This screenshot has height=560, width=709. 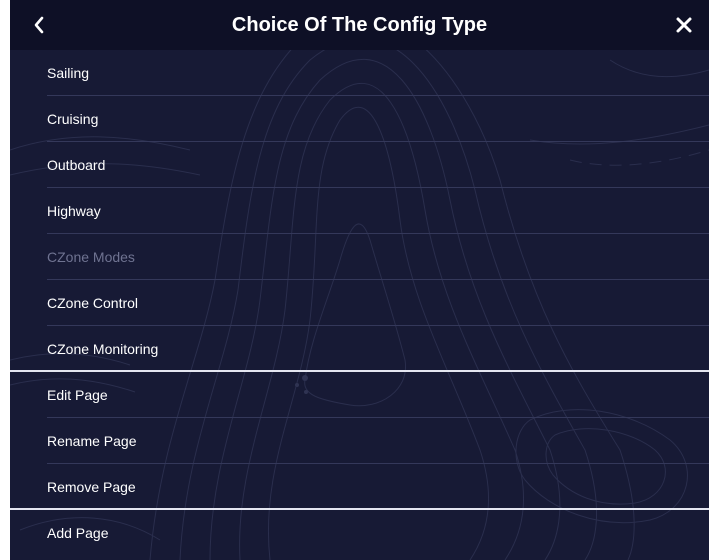 What do you see at coordinates (93, 303) in the screenshot?
I see `menu-item-label: CZone Control` at bounding box center [93, 303].